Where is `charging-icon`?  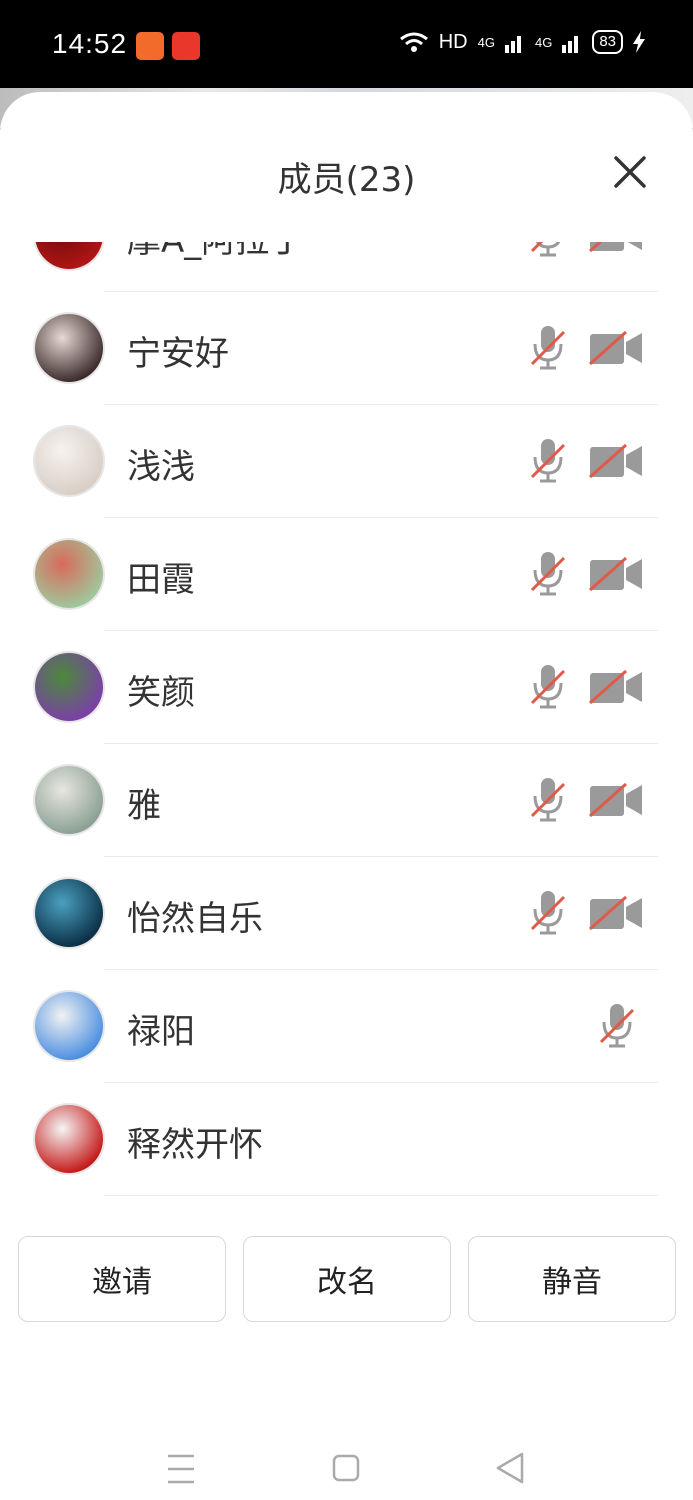
charging-icon is located at coordinates (639, 42).